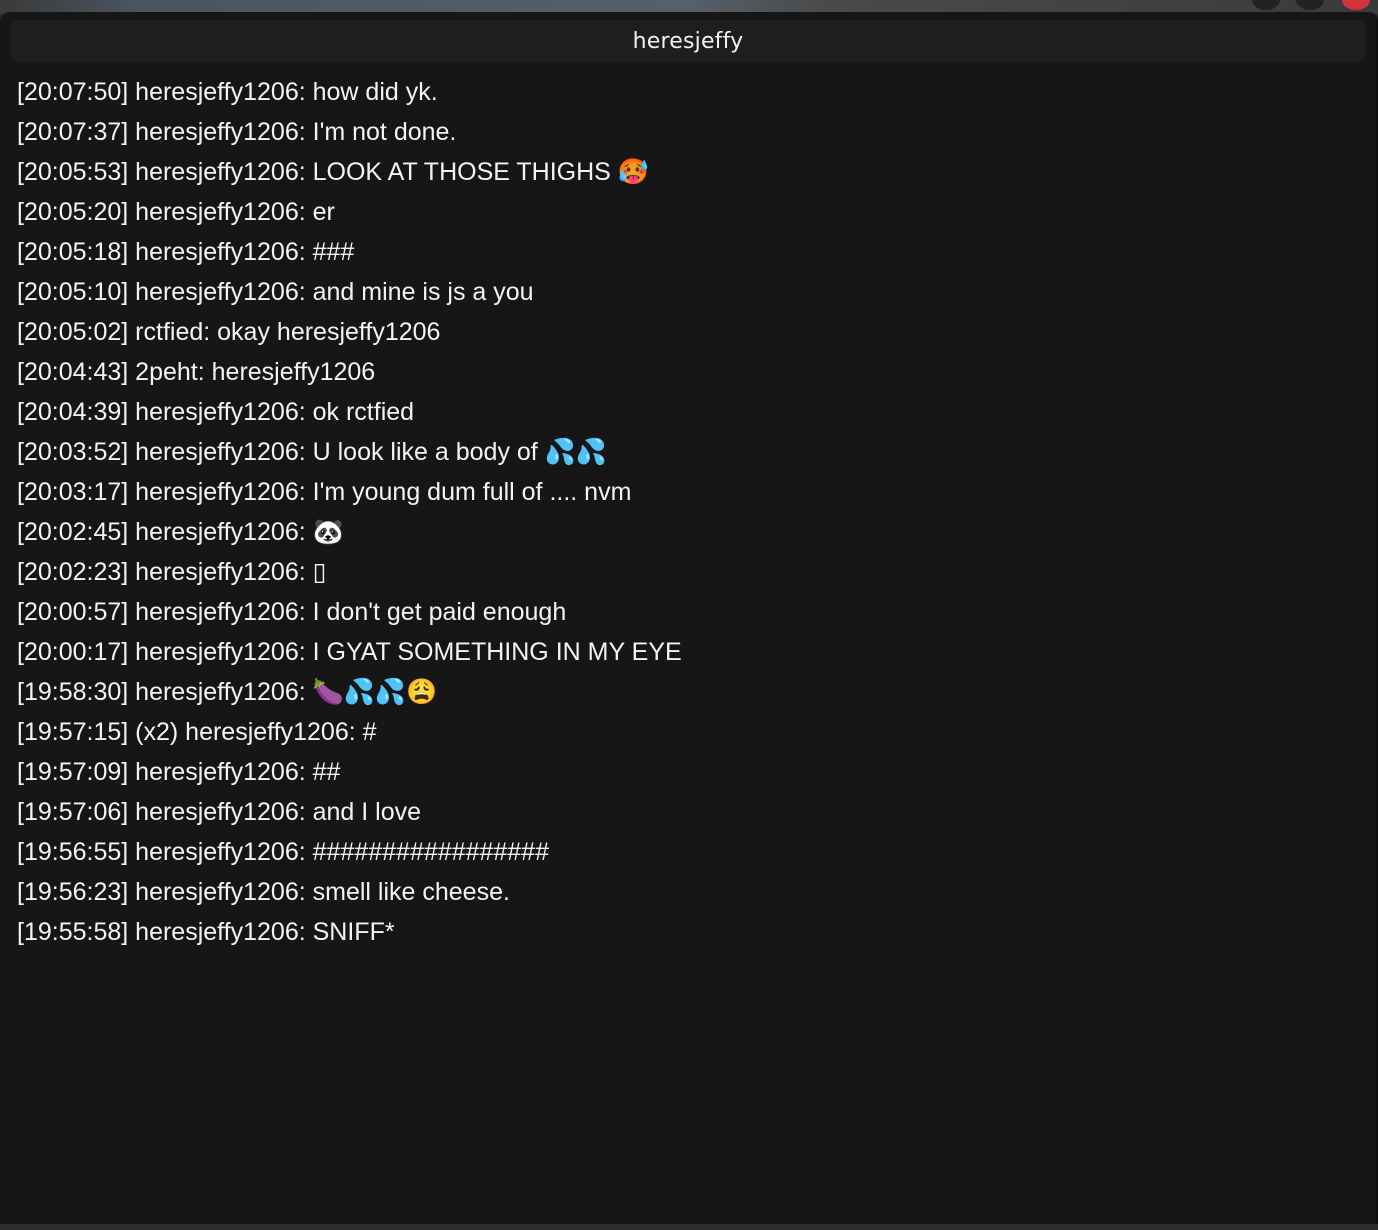 The width and height of the screenshot is (1378, 1230). I want to click on message-timestamp: [20:07:50], so click(73, 92).